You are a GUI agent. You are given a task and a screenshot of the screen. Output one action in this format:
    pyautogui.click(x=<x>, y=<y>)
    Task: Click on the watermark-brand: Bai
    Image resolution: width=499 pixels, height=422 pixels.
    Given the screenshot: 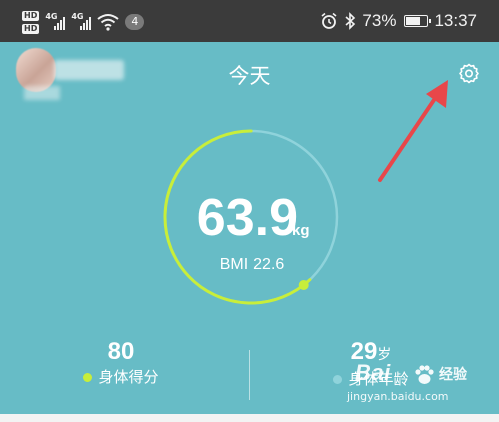 What is the action you would take?
    pyautogui.click(x=373, y=372)
    